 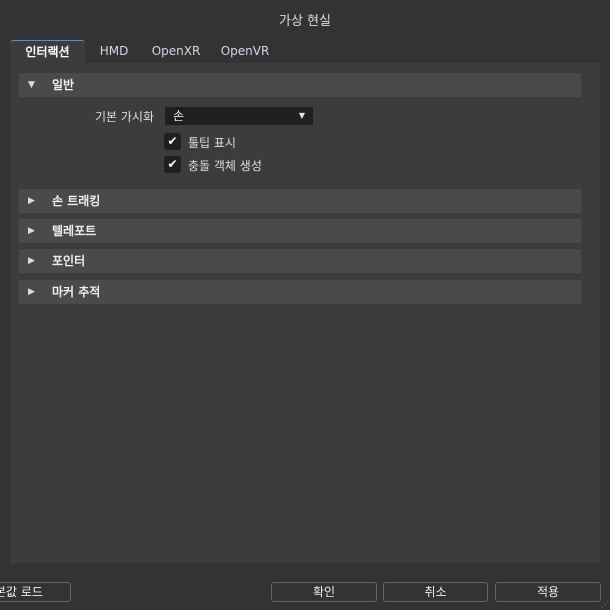 What do you see at coordinates (76, 292) in the screenshot?
I see `section-label: 마커 추적` at bounding box center [76, 292].